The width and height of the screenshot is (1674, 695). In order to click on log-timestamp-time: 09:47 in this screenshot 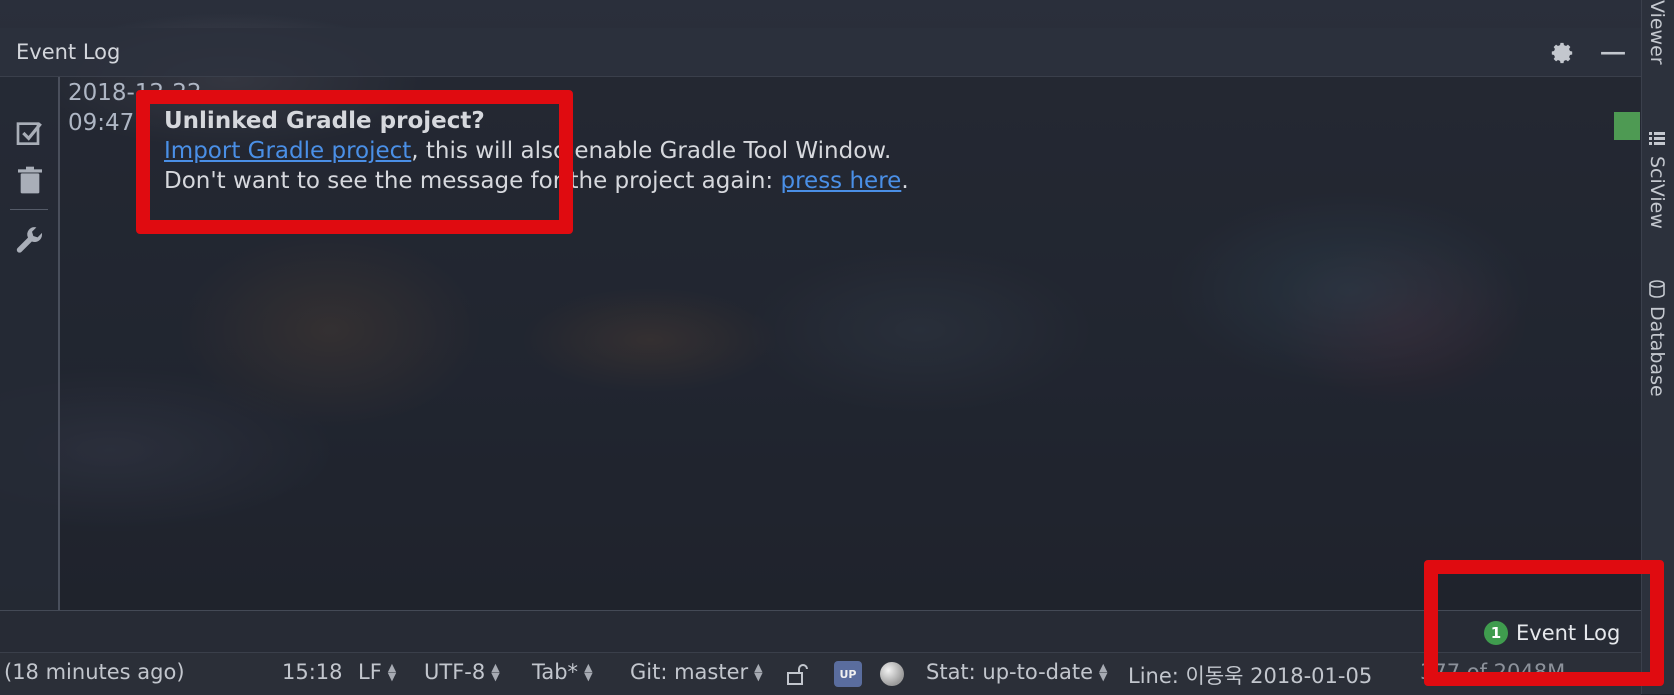, I will do `click(101, 123)`.